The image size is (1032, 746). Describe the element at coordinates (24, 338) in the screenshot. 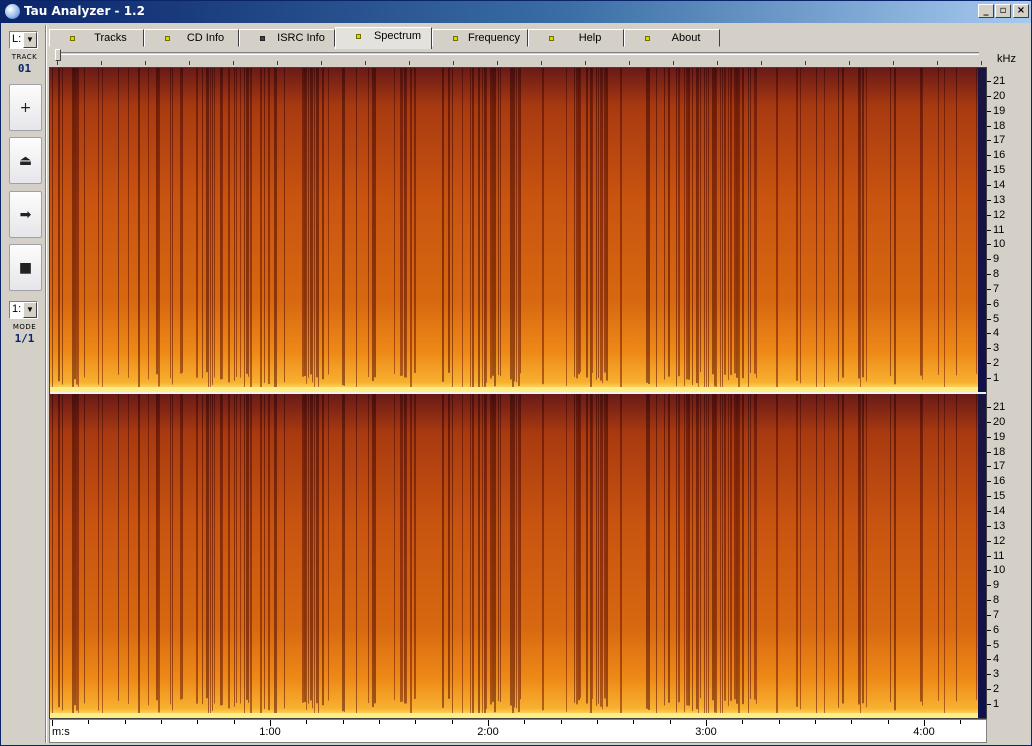

I see `mode-value: 1/1` at that location.